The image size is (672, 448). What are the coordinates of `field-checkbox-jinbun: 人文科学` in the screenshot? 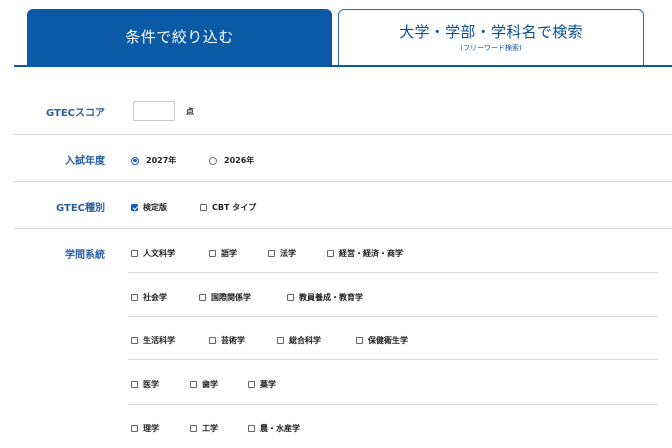 It's located at (153, 253).